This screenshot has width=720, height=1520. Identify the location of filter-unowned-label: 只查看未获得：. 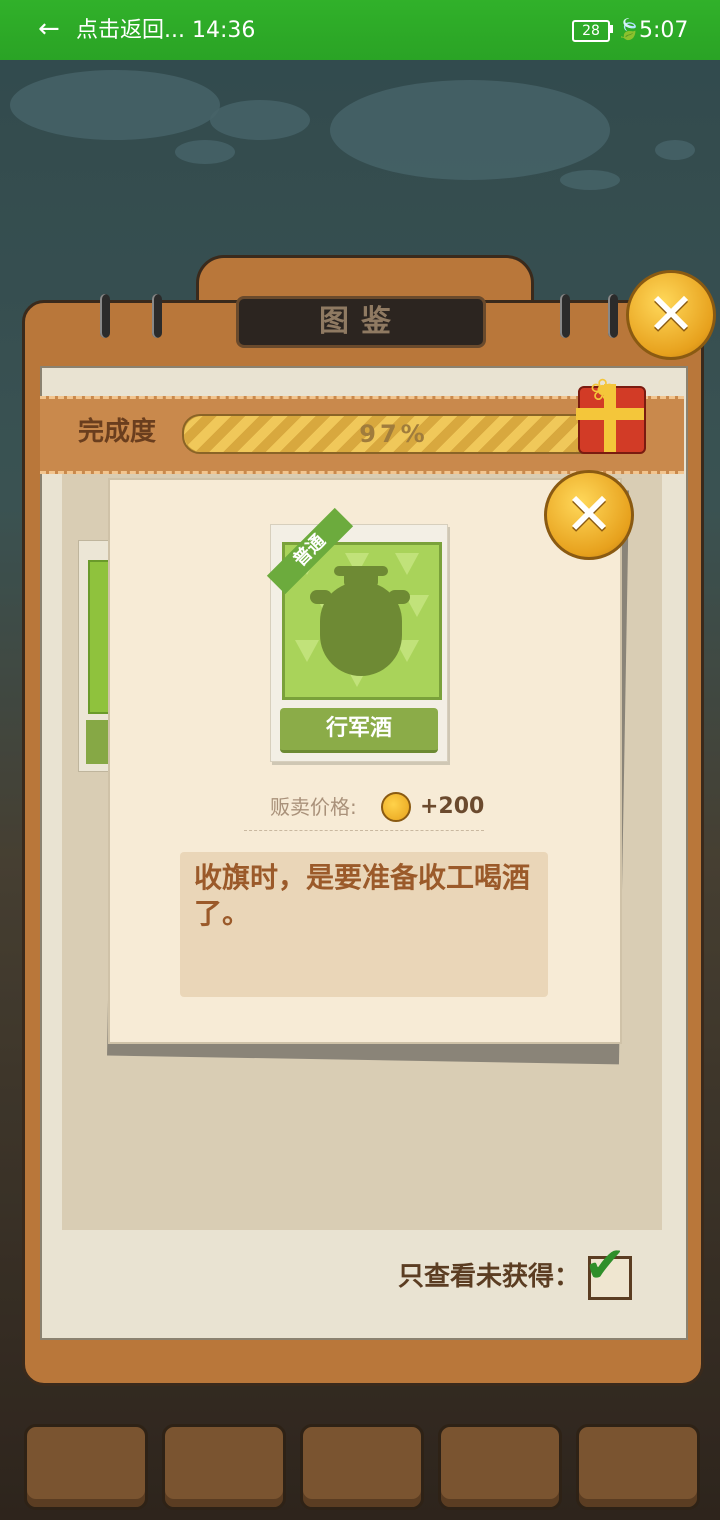
(489, 1277).